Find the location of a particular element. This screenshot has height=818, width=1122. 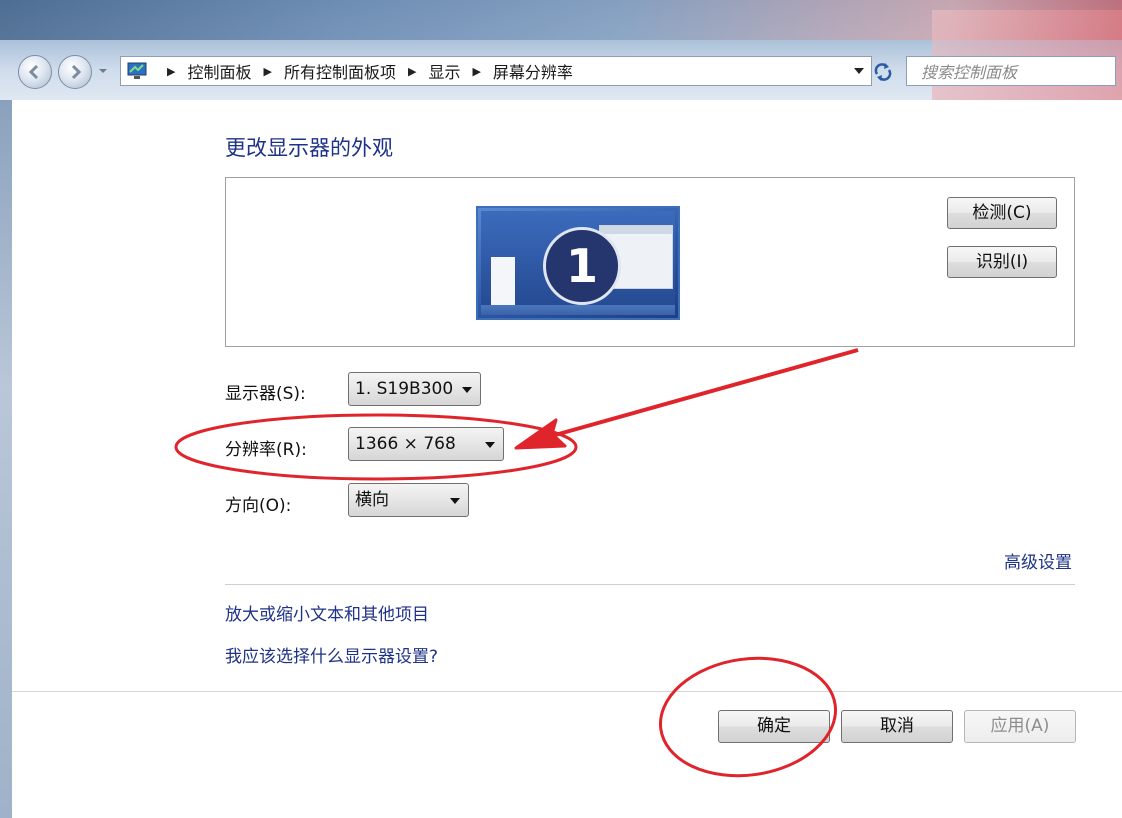

identify-button: 识别(I) is located at coordinates (1002, 262).